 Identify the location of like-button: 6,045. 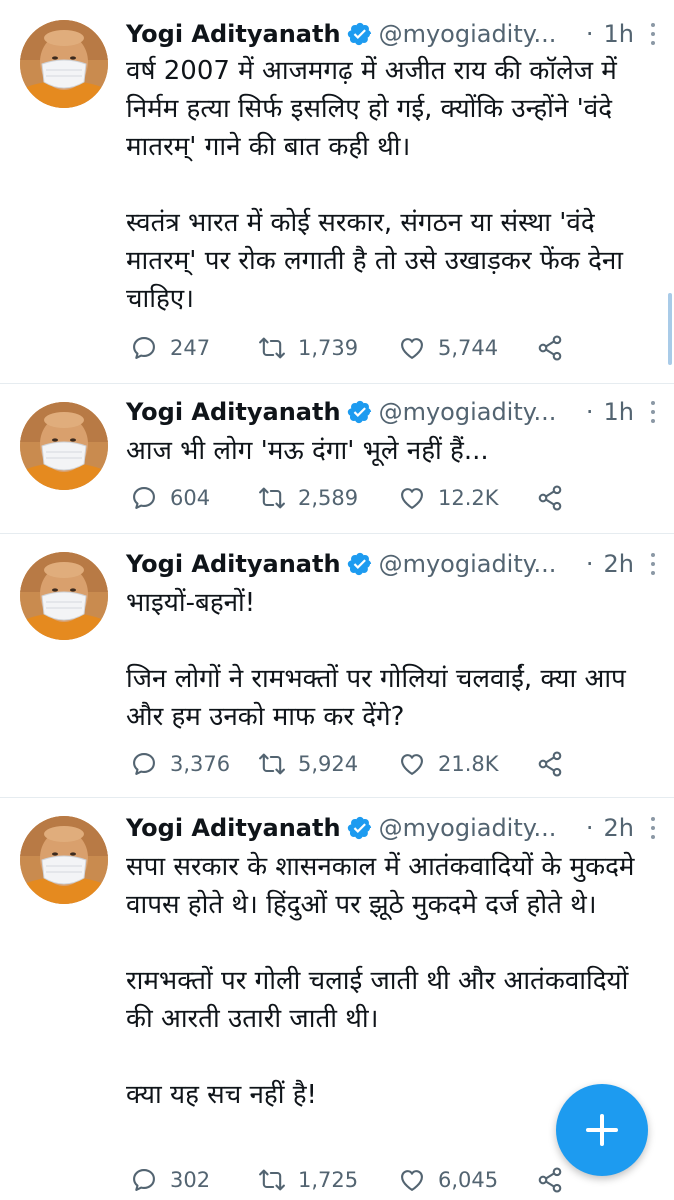
(448, 1180).